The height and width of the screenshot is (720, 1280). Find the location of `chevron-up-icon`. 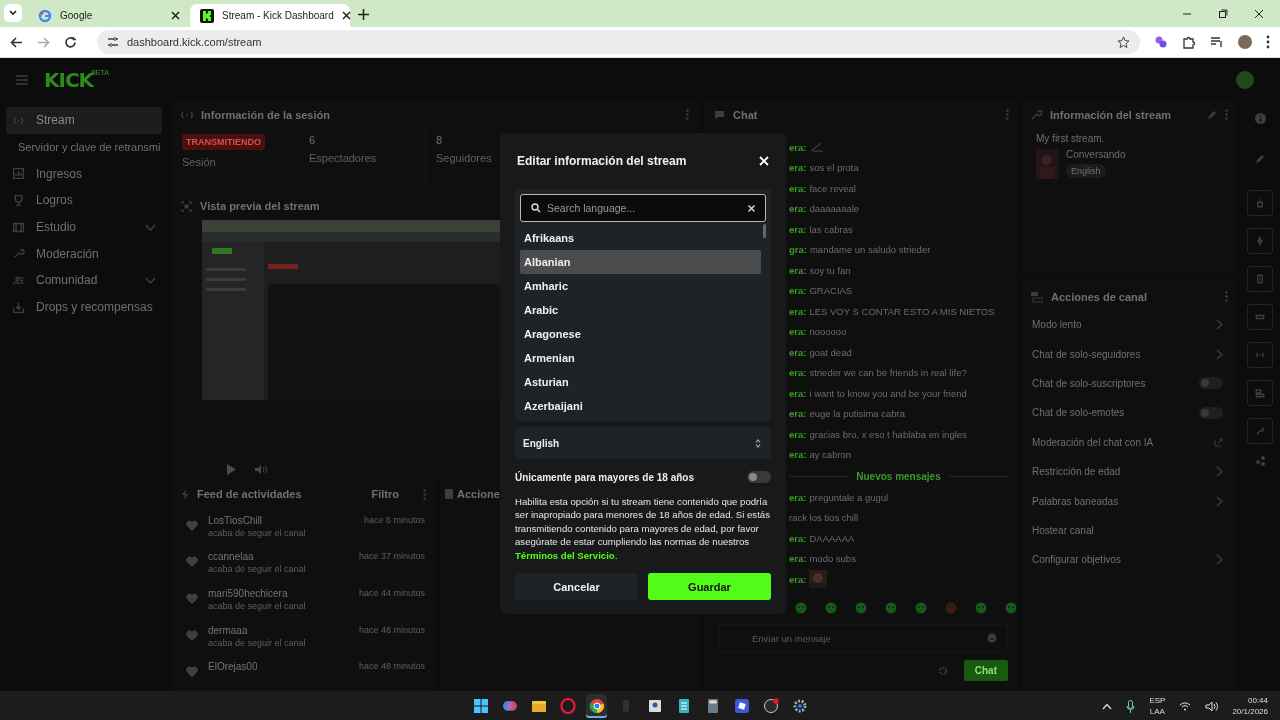

chevron-up-icon is located at coordinates (1107, 706).